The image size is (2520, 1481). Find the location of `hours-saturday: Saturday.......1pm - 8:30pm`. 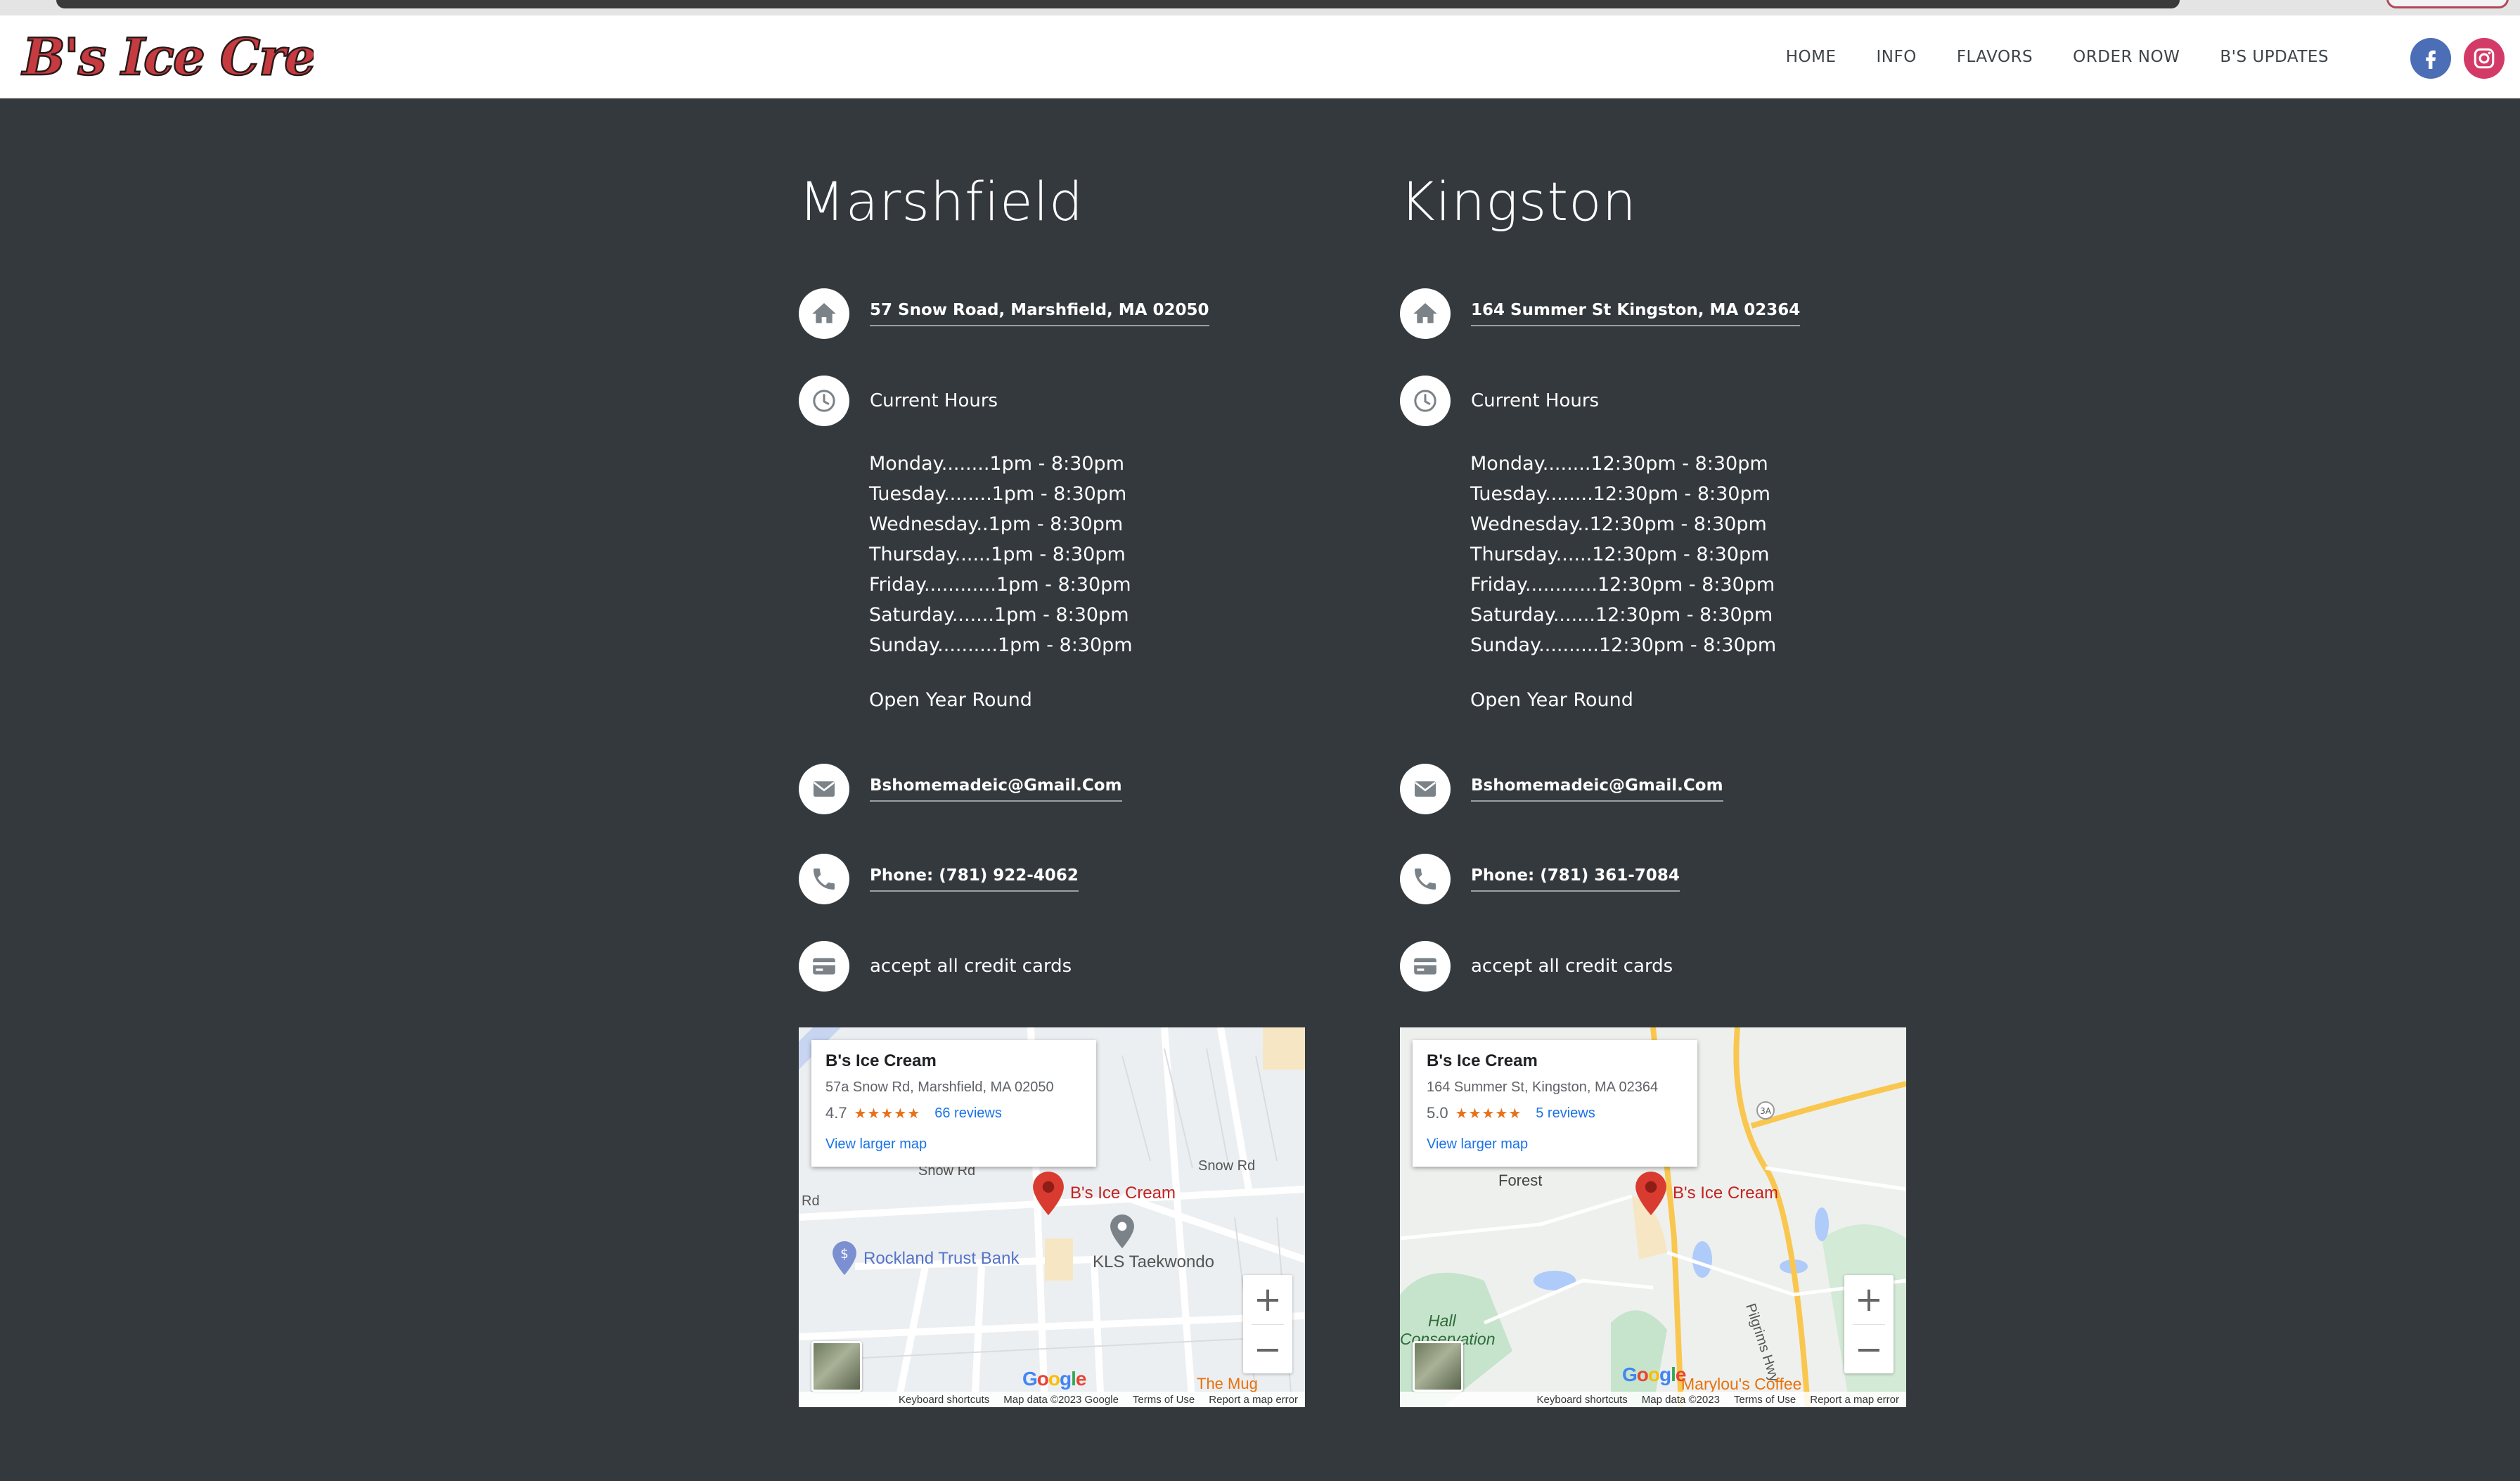

hours-saturday: Saturday.......1pm - 8:30pm is located at coordinates (999, 615).